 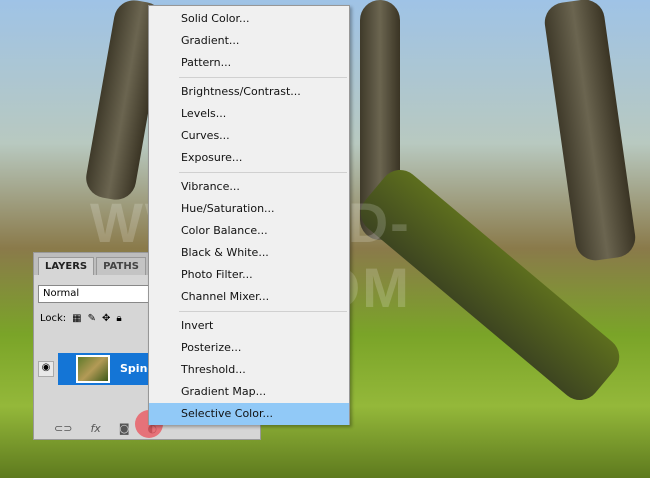 What do you see at coordinates (63, 428) in the screenshot?
I see `link-icon: ⊂⊃` at bounding box center [63, 428].